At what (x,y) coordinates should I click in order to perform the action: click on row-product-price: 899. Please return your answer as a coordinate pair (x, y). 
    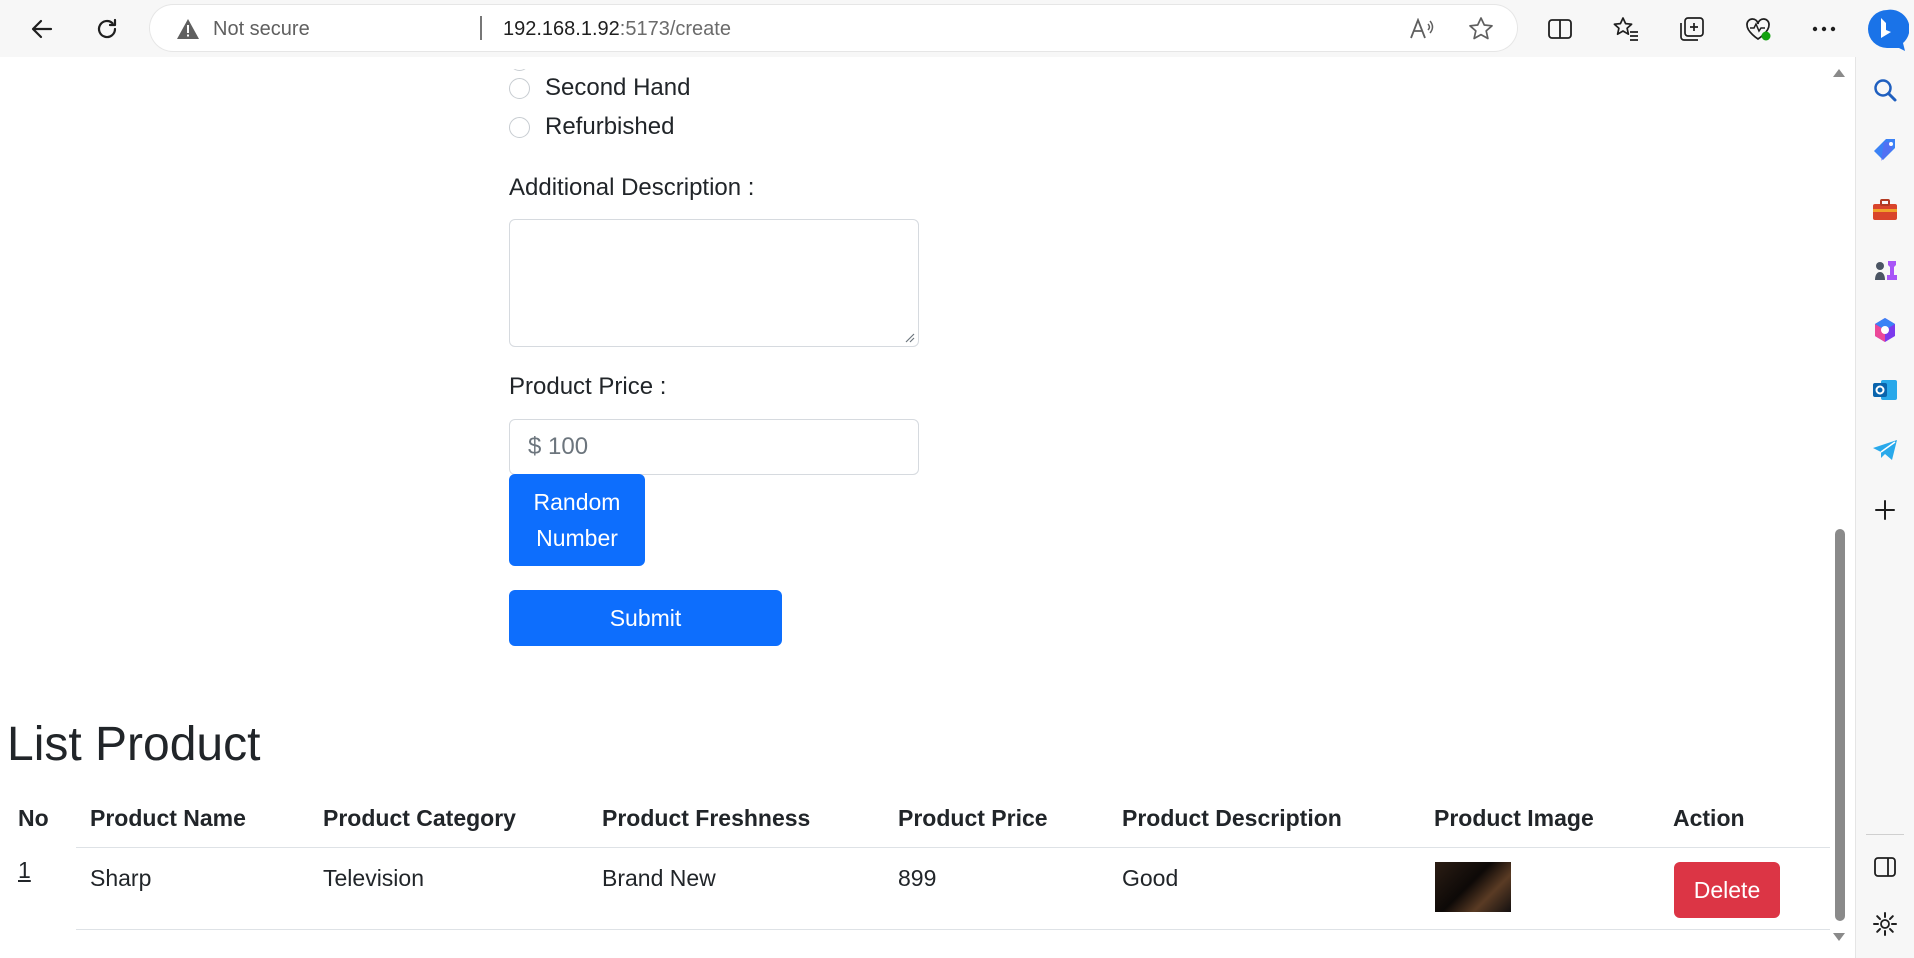
    Looking at the image, I should click on (917, 878).